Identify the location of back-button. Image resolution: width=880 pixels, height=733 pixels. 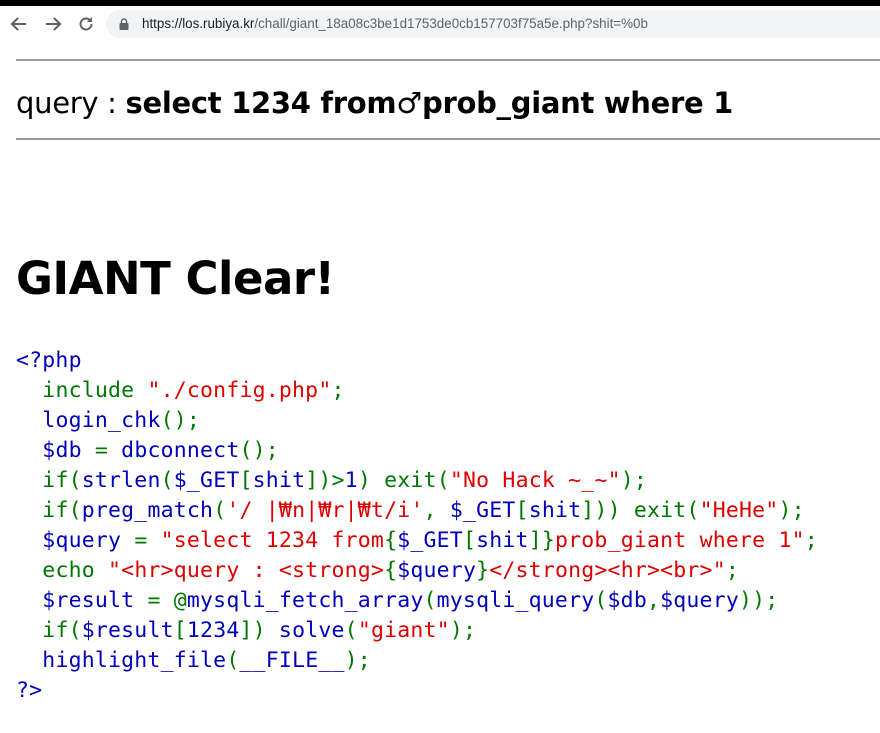
(19, 24).